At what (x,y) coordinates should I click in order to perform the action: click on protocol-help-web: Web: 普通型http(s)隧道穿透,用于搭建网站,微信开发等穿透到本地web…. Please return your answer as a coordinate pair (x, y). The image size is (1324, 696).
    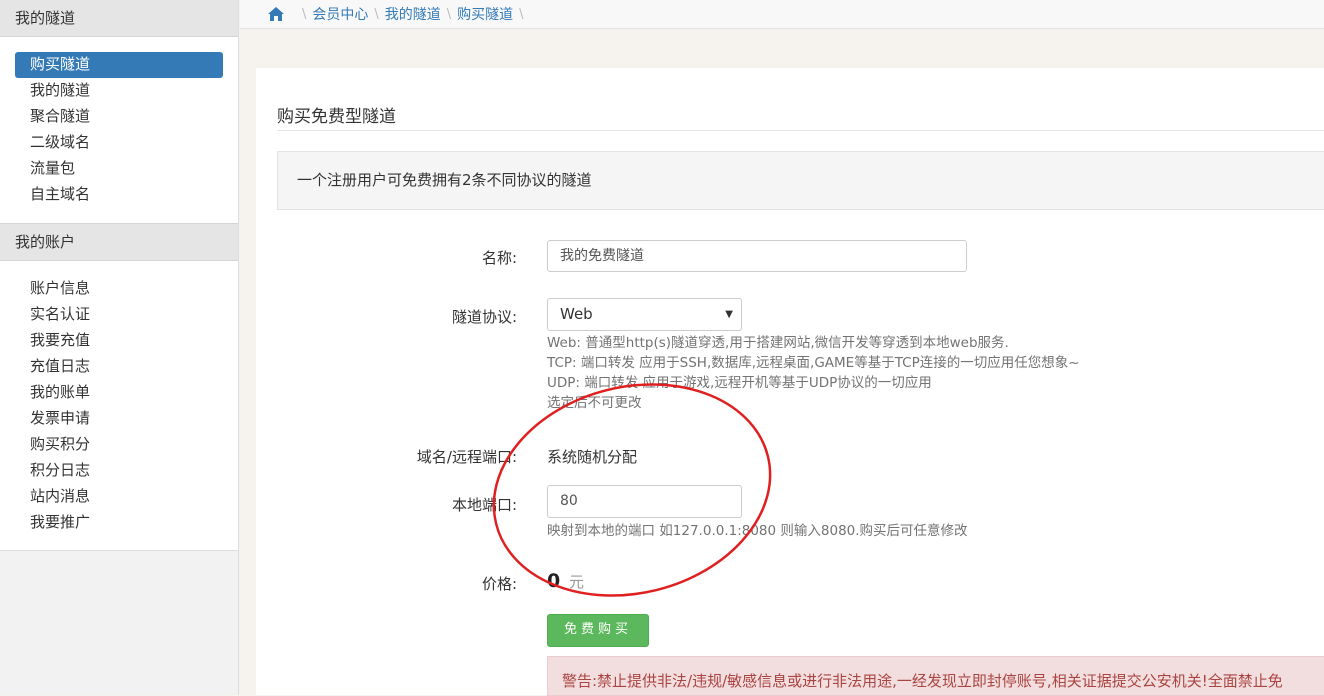
    Looking at the image, I should click on (778, 343).